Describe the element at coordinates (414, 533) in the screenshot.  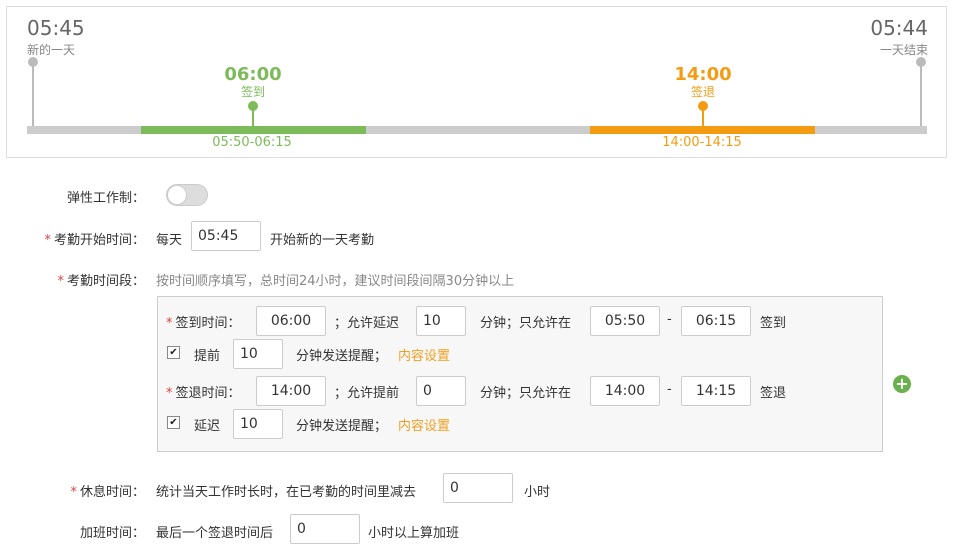
I see `overtime-suffix: 小时以上算加班` at that location.